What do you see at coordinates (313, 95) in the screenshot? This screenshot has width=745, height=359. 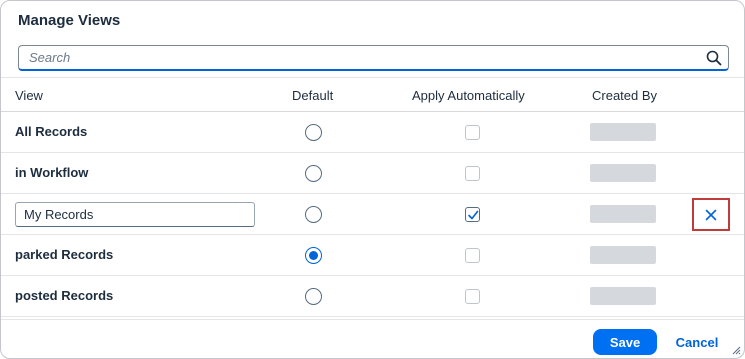 I see `column-header-default: Default` at bounding box center [313, 95].